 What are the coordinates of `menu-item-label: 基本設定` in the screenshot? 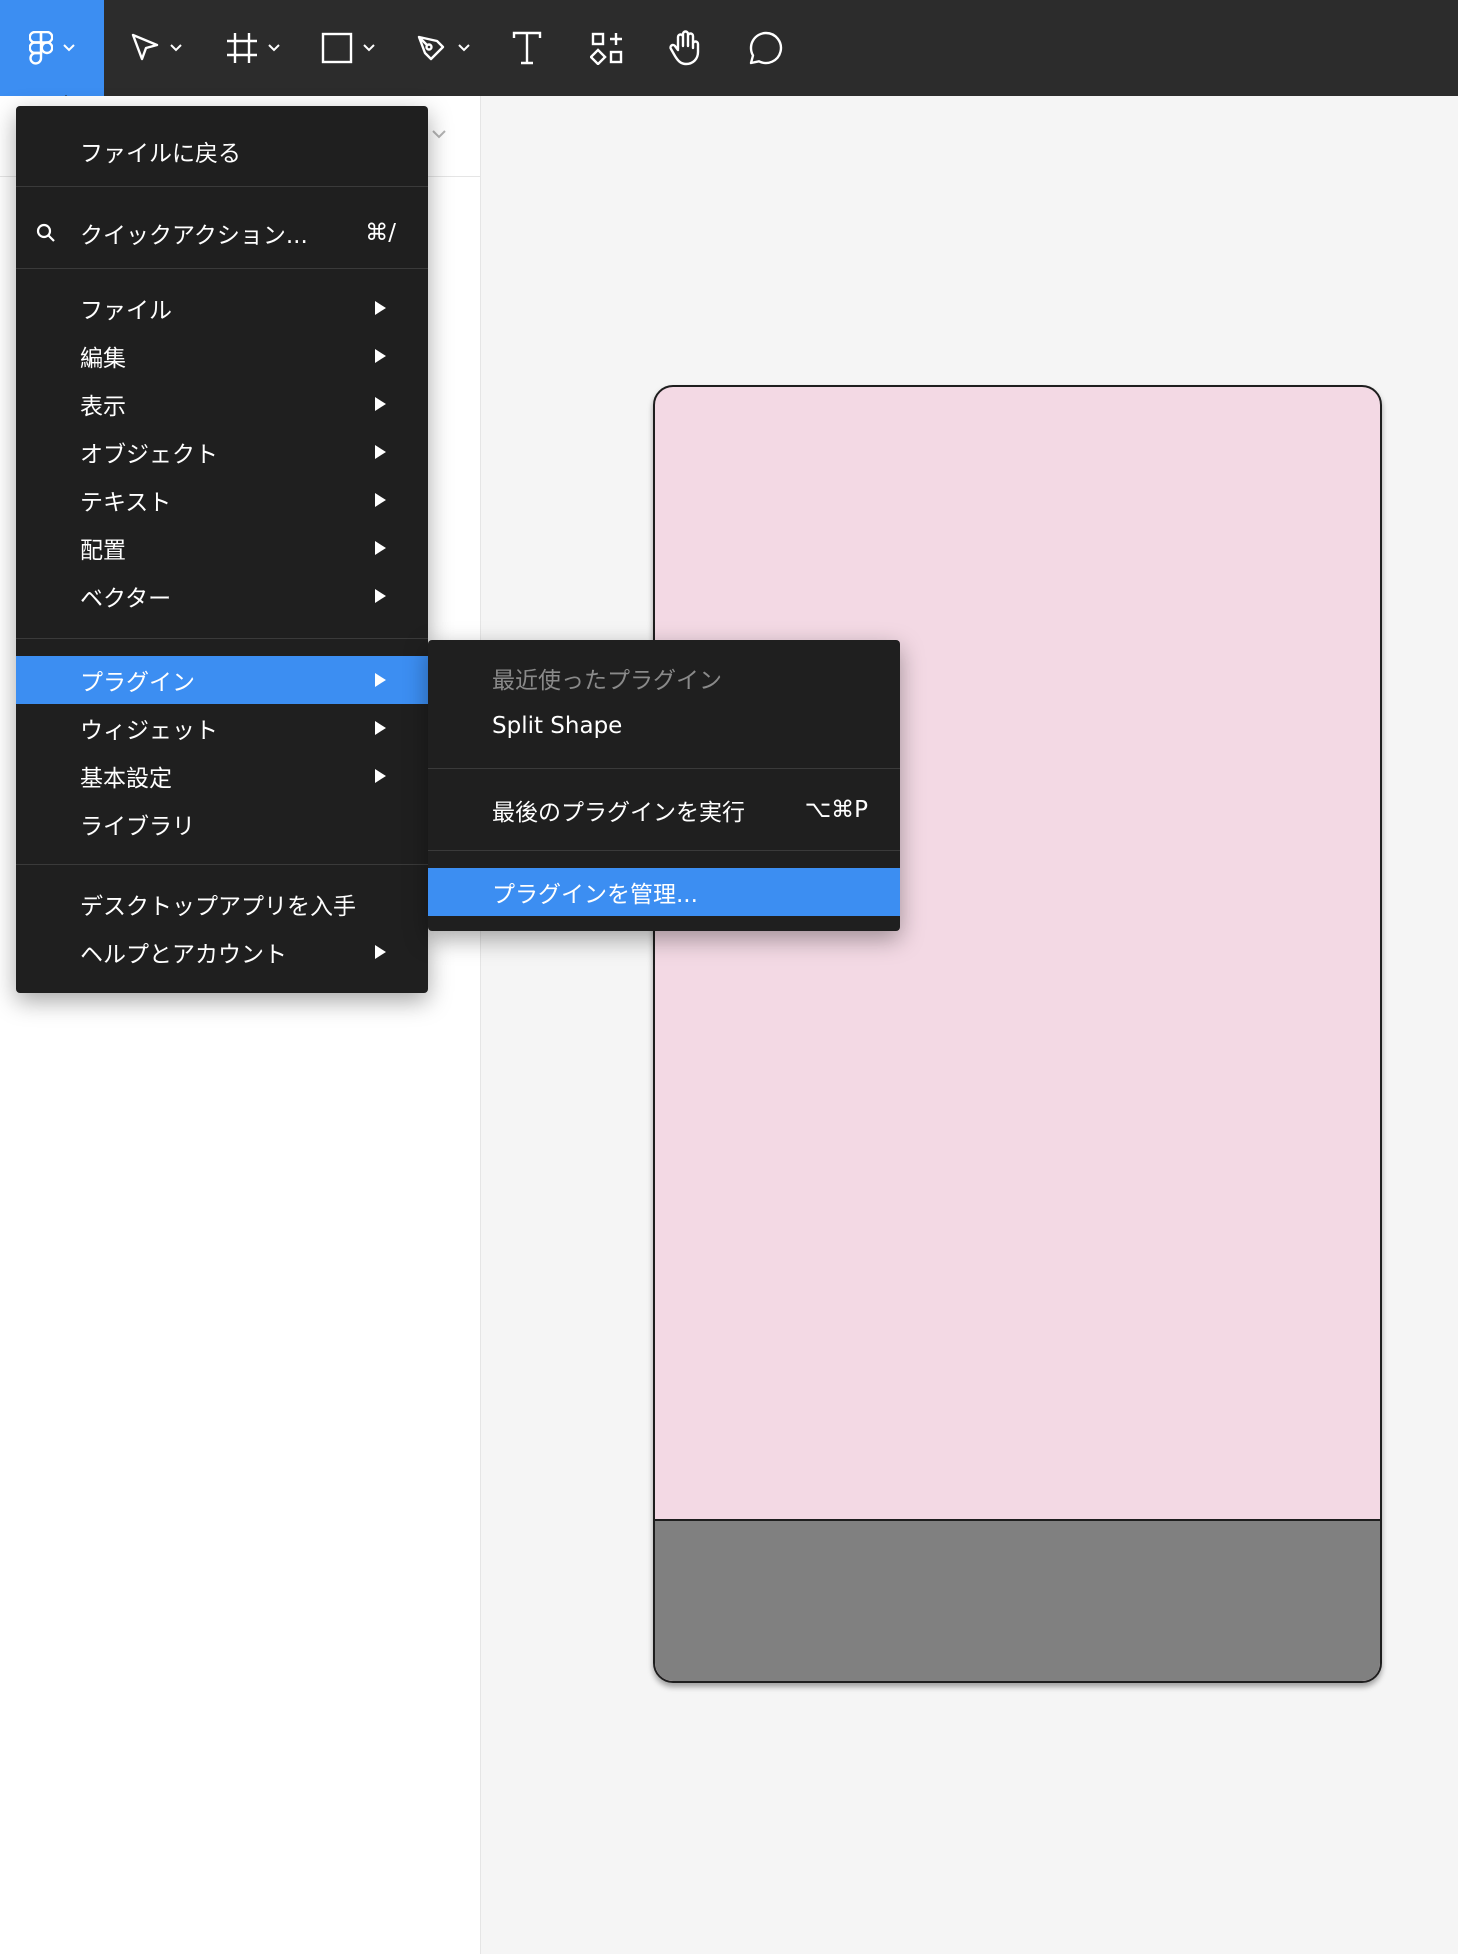 It's located at (126, 779).